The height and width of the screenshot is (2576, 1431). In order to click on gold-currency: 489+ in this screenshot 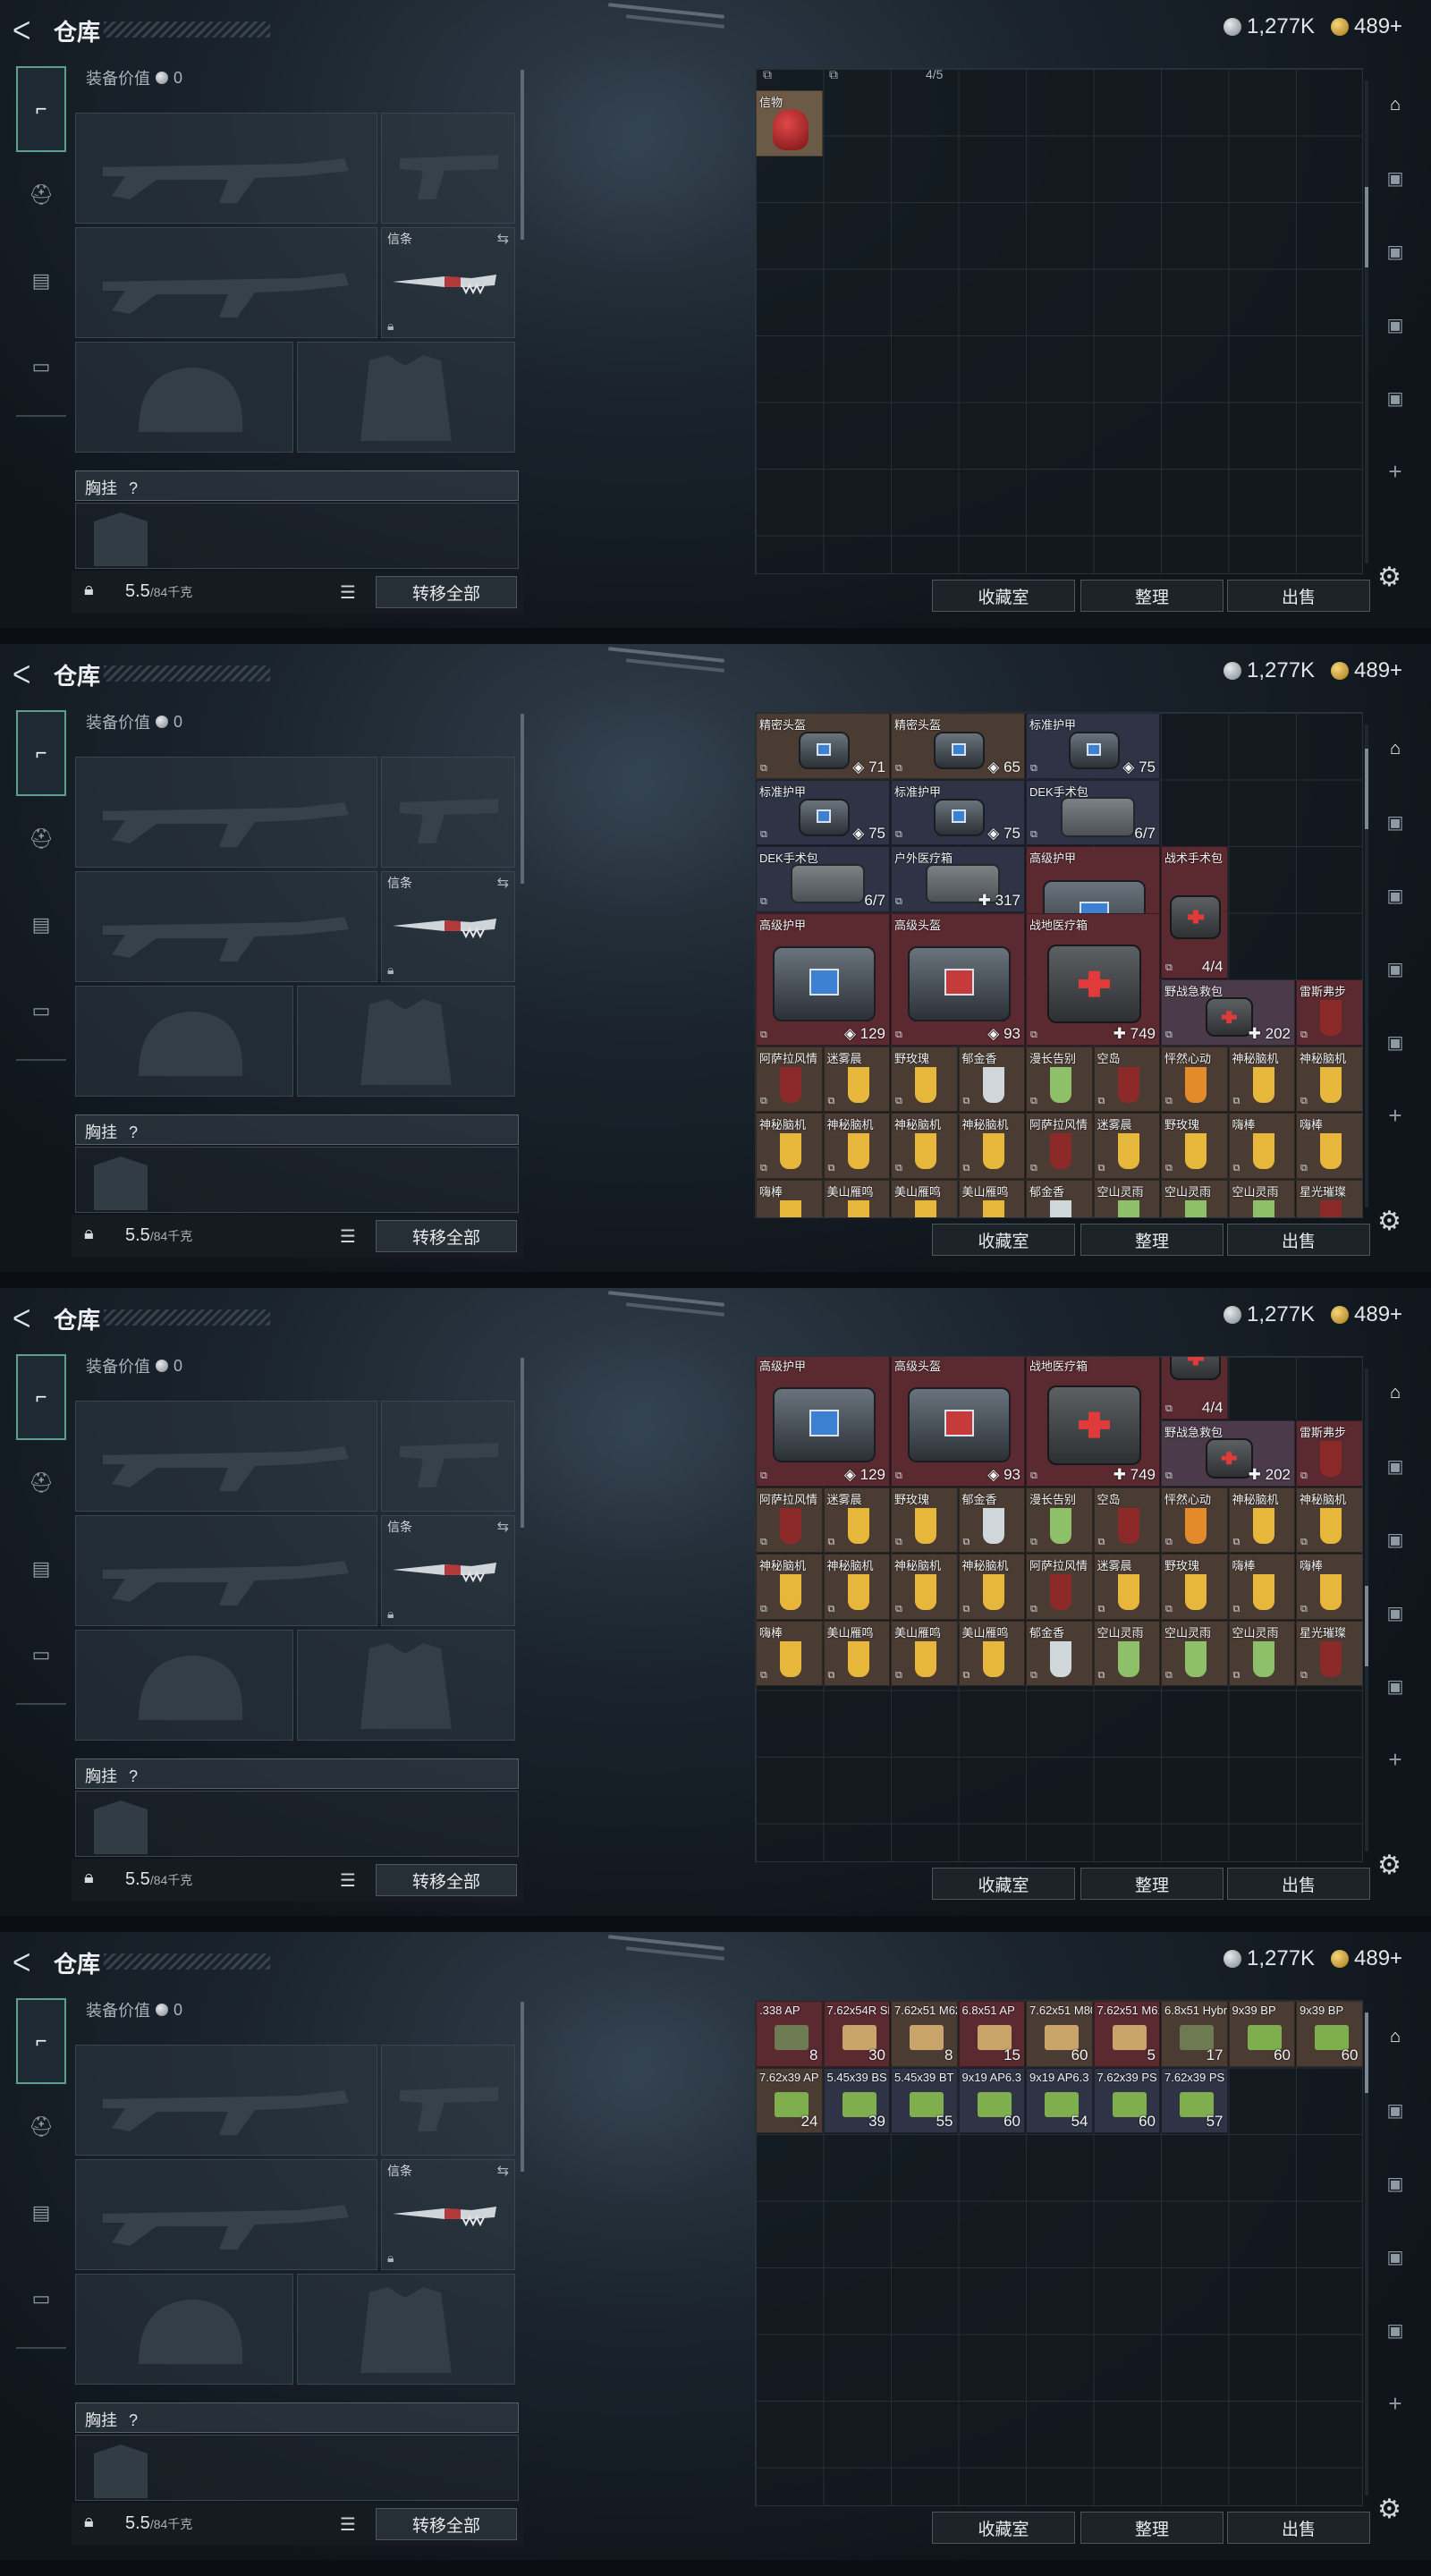, I will do `click(1366, 670)`.